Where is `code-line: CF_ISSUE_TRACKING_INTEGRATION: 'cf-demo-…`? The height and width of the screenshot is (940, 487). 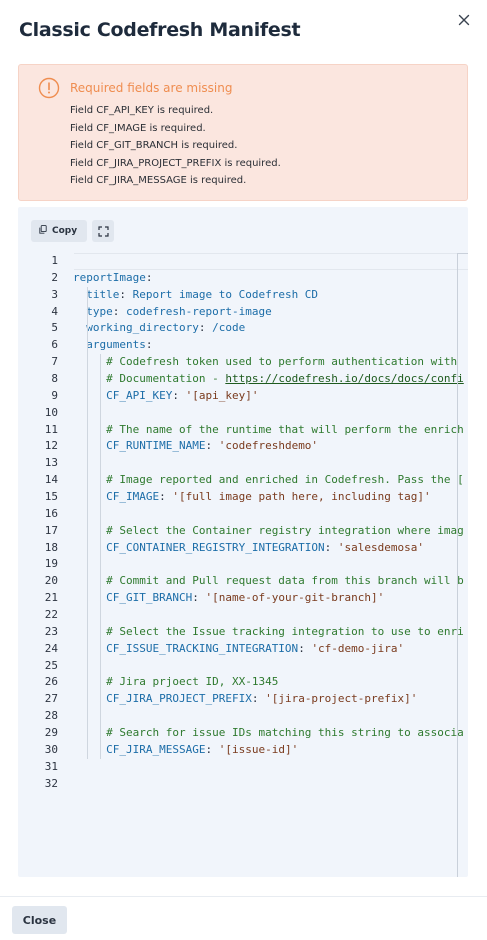 code-line: CF_ISSUE_TRACKING_INTEGRATION: 'cf-demo-… is located at coordinates (270, 649).